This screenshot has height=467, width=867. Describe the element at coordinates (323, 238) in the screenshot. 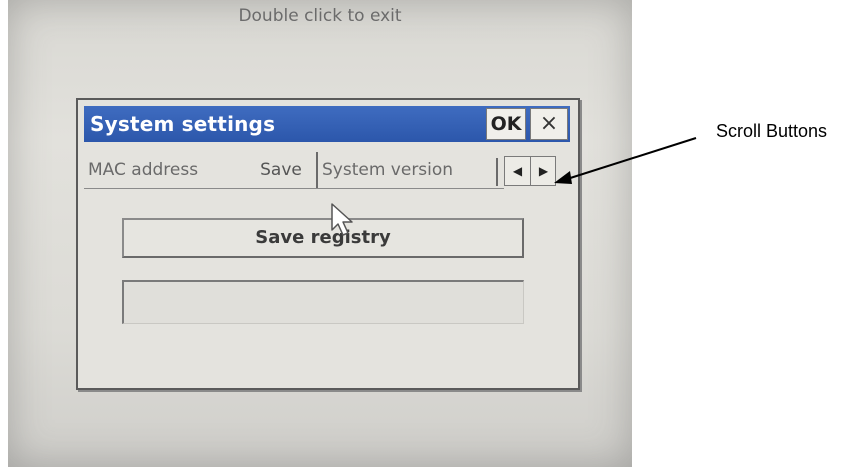

I see `save-registry-button: Save registry` at that location.